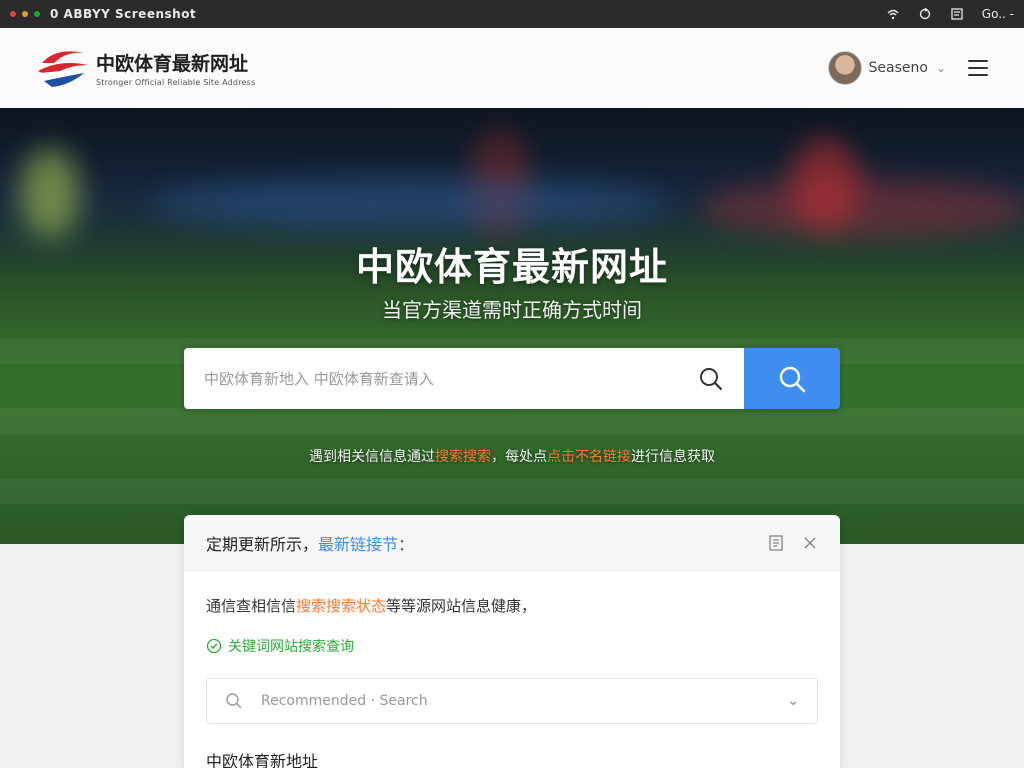 The image size is (1024, 768). I want to click on brand-title: 中欧体育最新网址, so click(172, 64).